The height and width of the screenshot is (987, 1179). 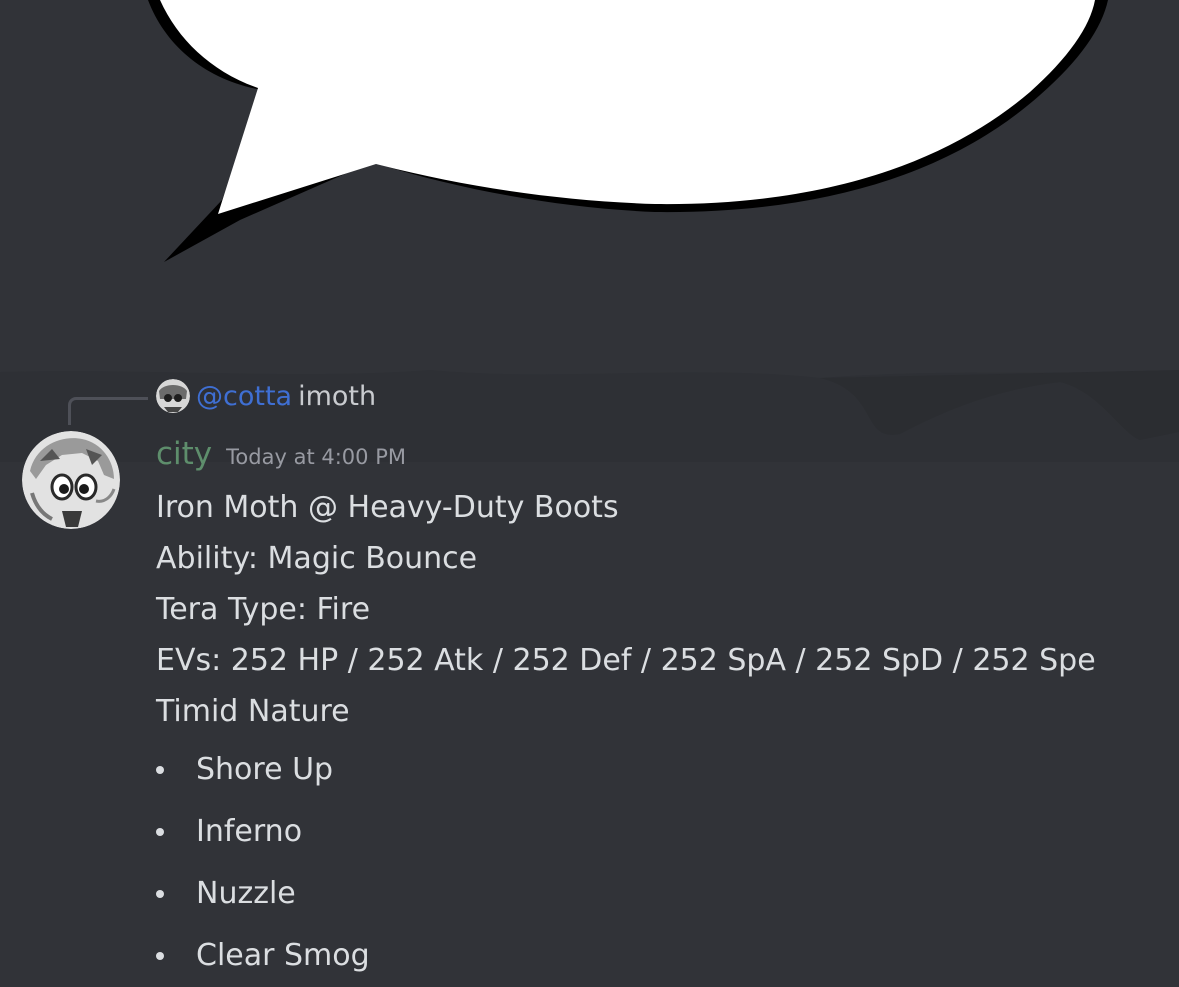 I want to click on reply-text: imoth, so click(x=337, y=396).